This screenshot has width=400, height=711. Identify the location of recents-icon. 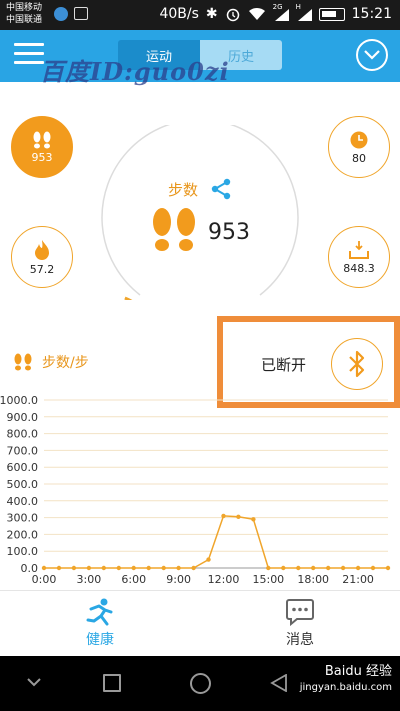
(112, 683).